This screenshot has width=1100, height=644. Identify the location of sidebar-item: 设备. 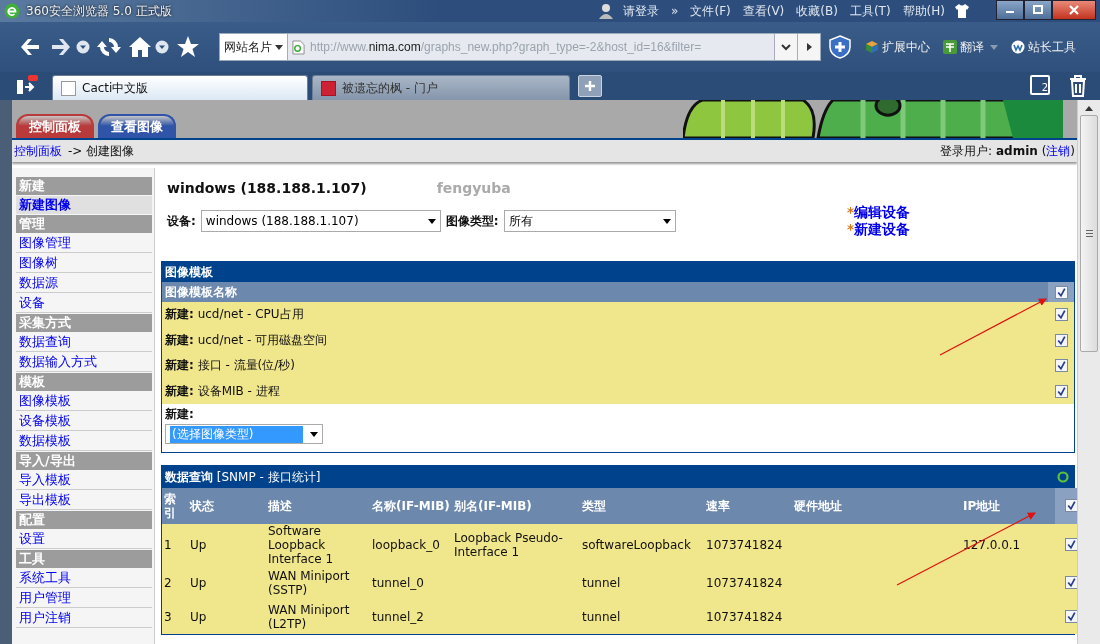
(84, 303).